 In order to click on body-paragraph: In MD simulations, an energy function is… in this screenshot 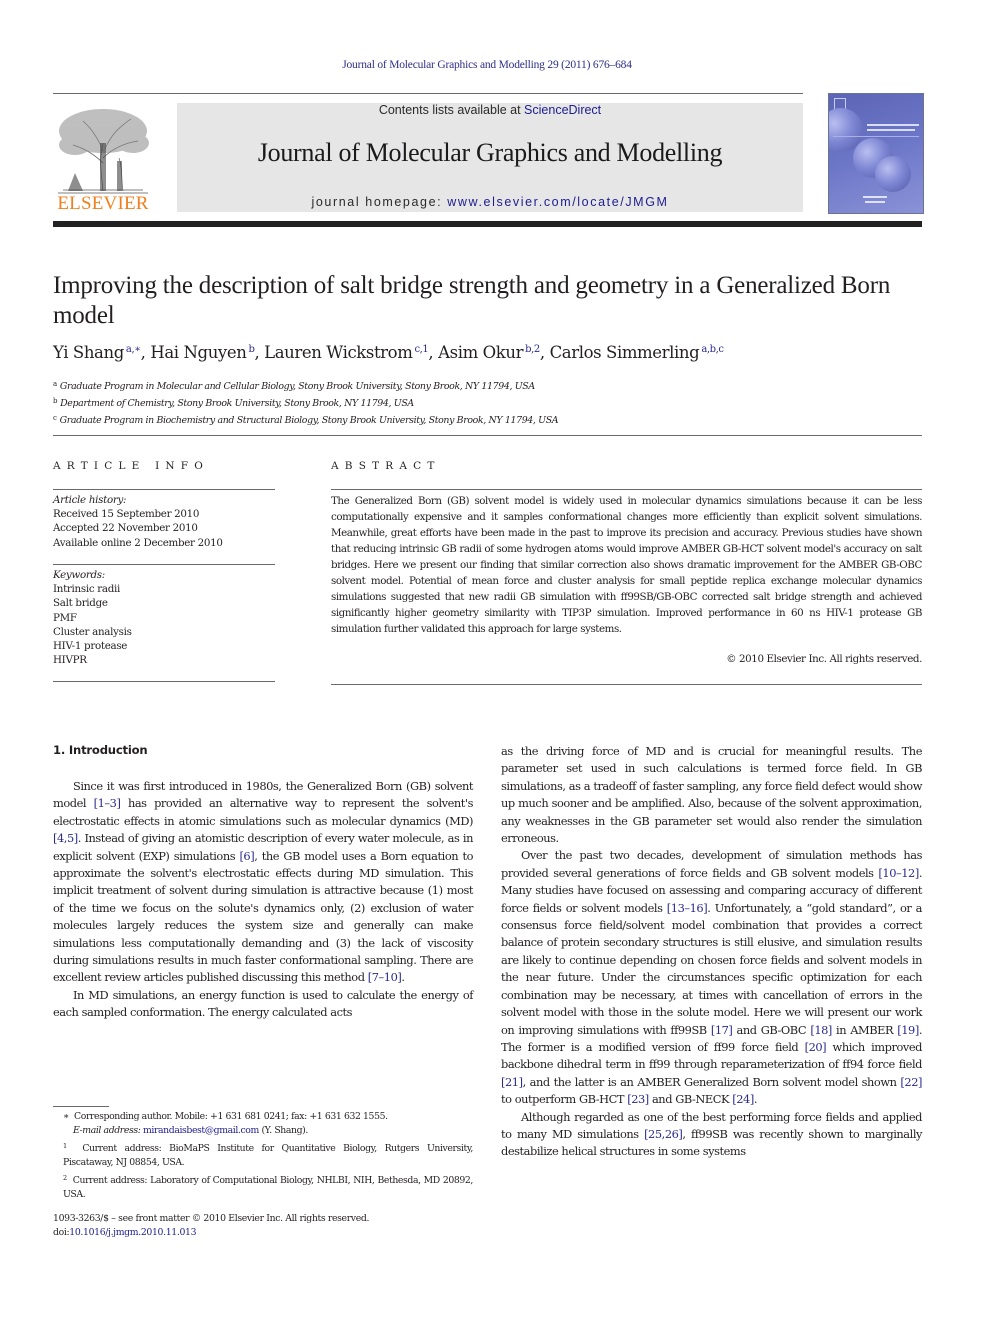, I will do `click(263, 1003)`.